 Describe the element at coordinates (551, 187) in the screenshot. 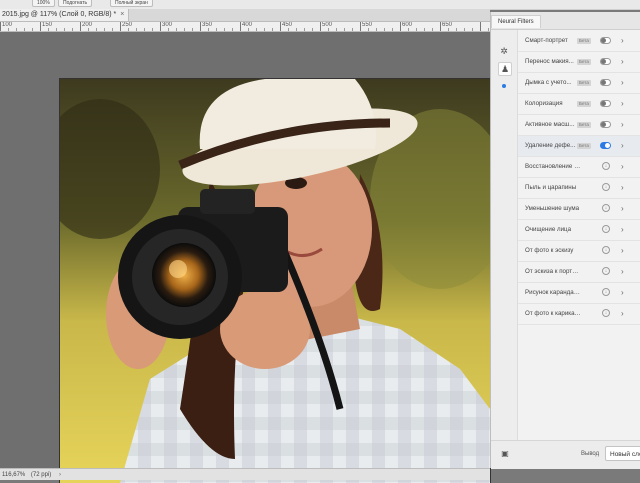

I see `filter-label: Пыль и царапины` at that location.